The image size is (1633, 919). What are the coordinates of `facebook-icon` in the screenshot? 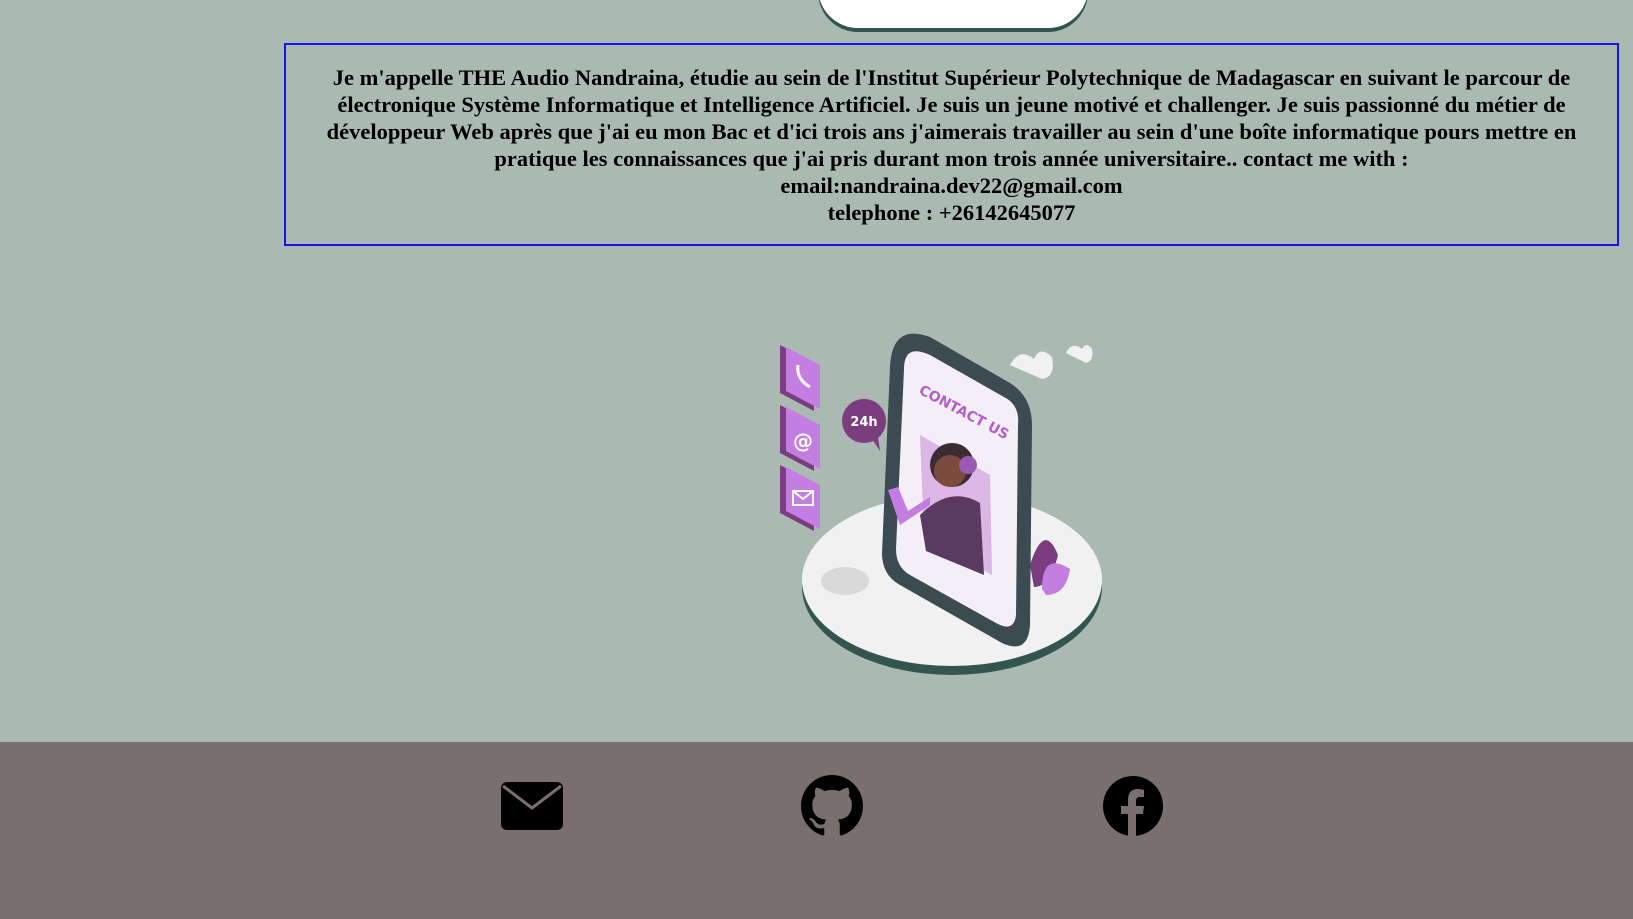 It's located at (1133, 806).